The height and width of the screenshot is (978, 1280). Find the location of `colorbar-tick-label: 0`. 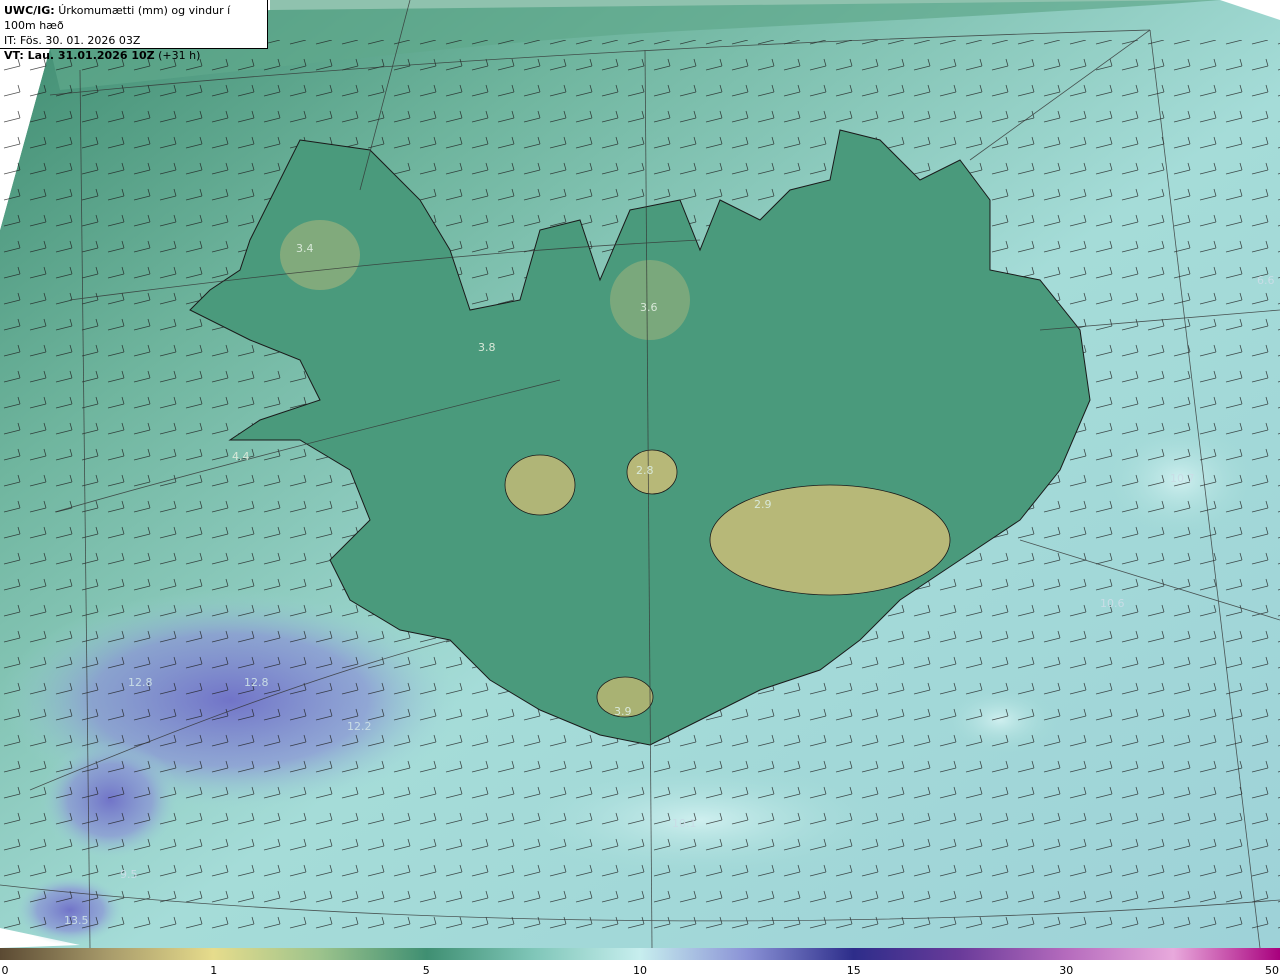

colorbar-tick-label: 0 is located at coordinates (5, 970).